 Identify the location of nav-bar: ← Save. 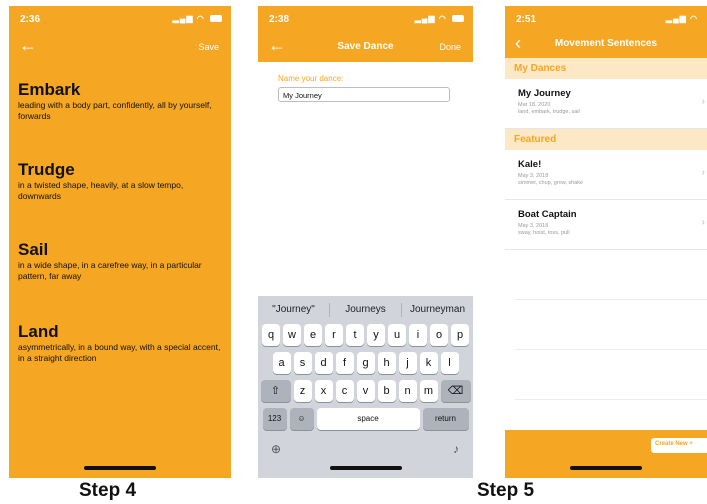
(120, 47).